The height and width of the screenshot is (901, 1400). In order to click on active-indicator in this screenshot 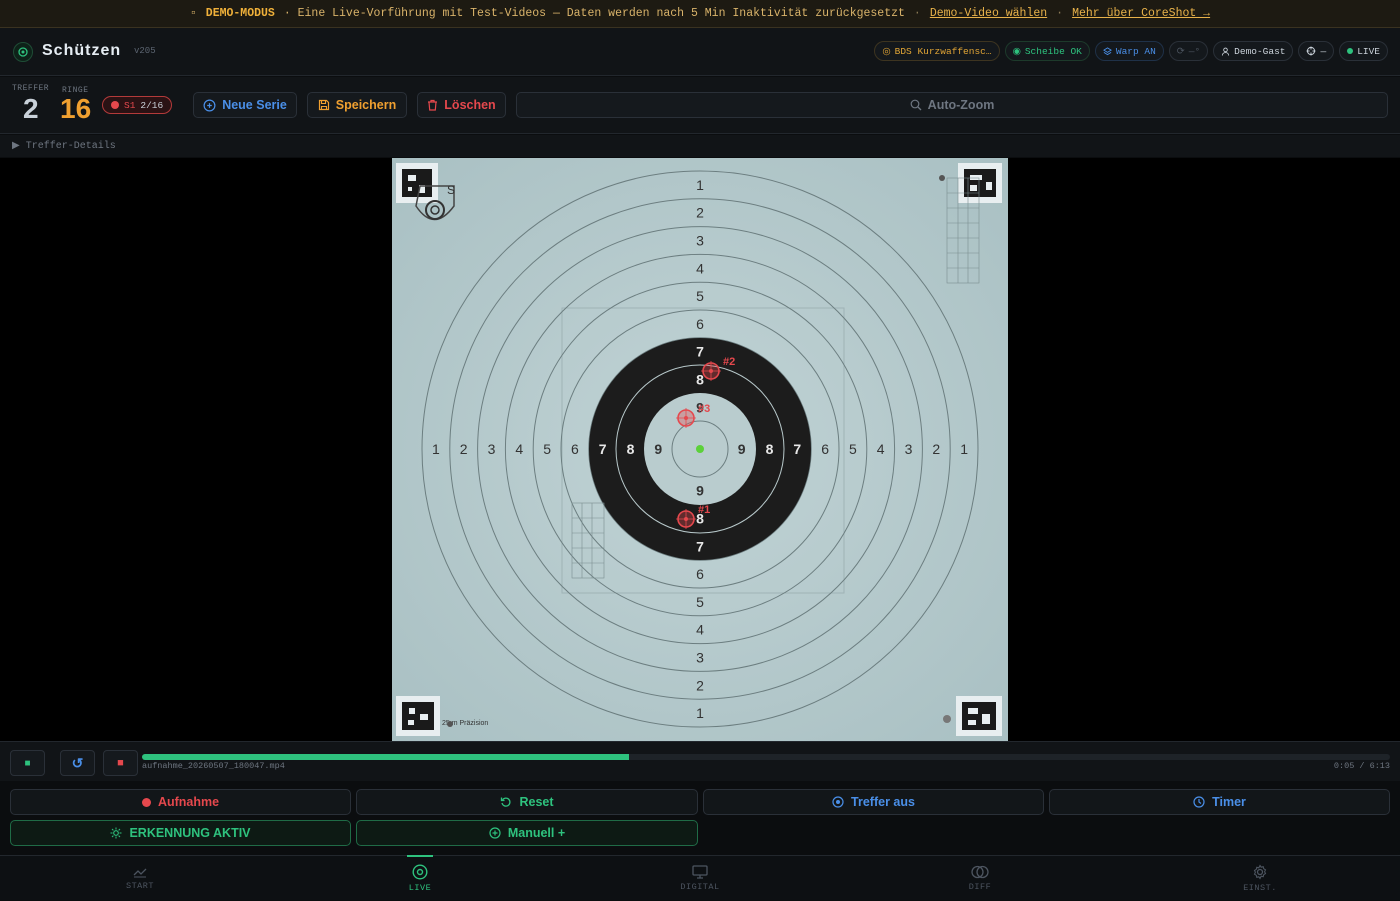, I will do `click(420, 856)`.